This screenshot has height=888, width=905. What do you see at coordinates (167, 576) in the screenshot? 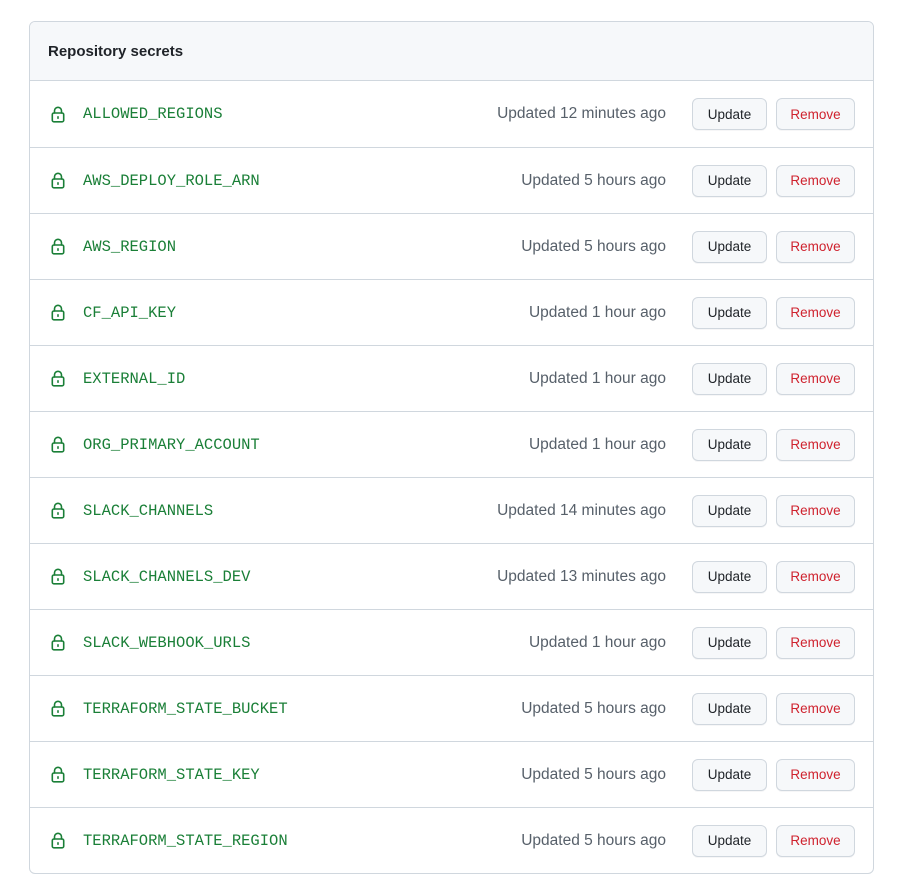
I see `secret-name: SLACK_CHANNELS_DEV` at bounding box center [167, 576].